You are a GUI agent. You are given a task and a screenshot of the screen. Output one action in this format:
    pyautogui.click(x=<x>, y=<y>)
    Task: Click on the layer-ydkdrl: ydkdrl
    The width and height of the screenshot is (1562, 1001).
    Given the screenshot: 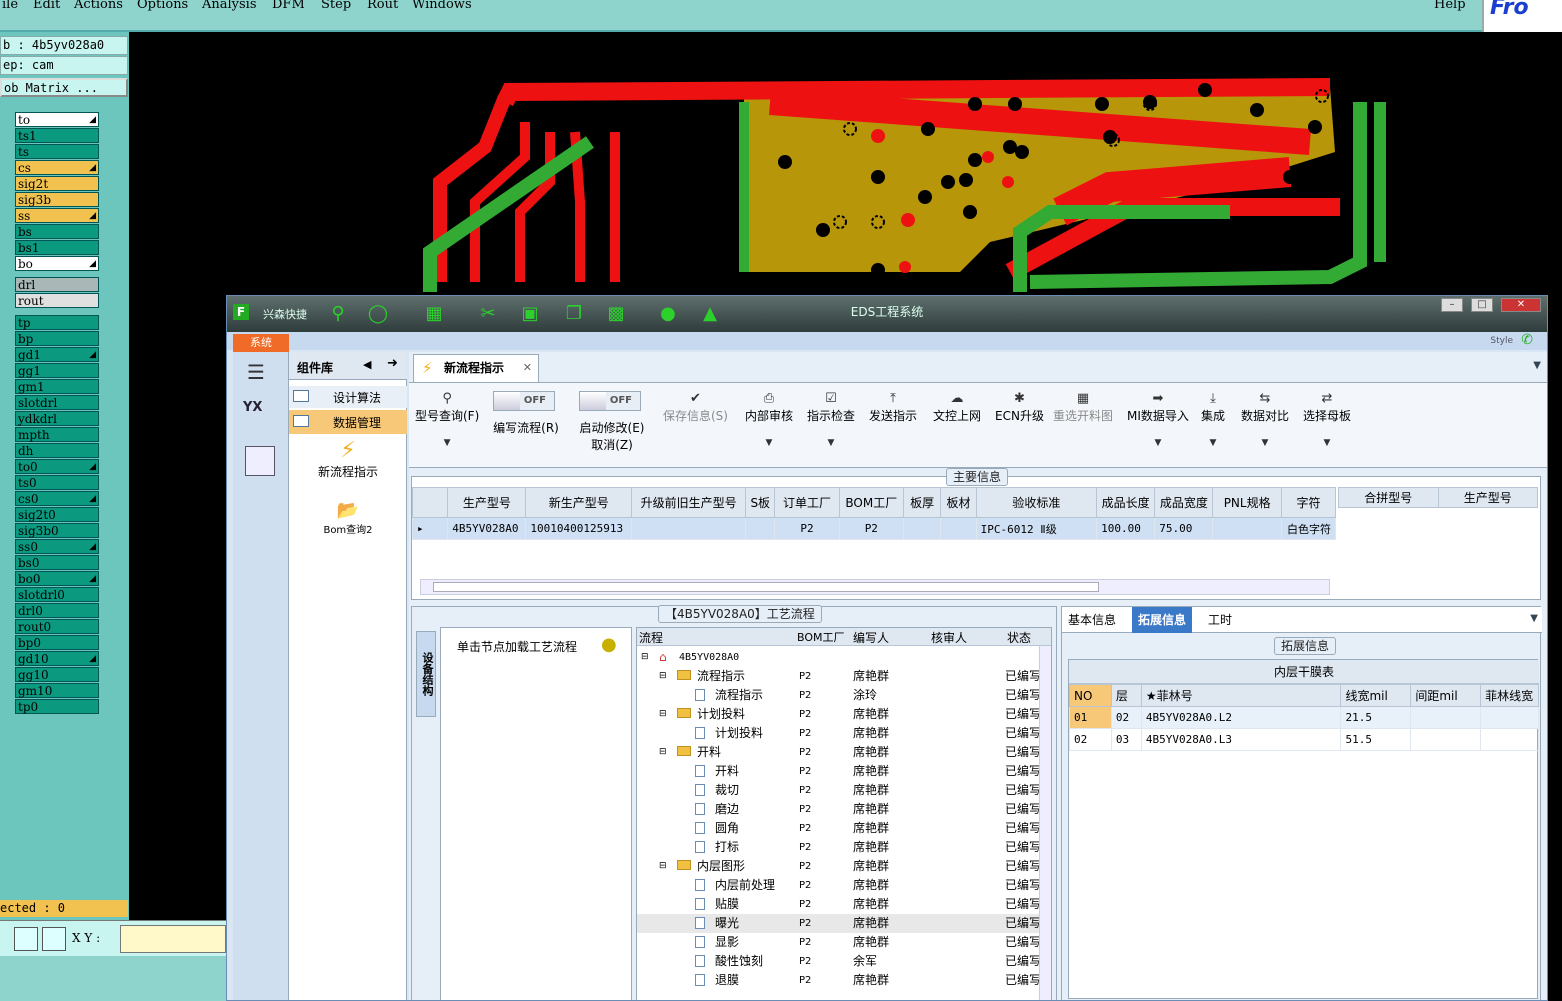 What is the action you would take?
    pyautogui.click(x=57, y=418)
    